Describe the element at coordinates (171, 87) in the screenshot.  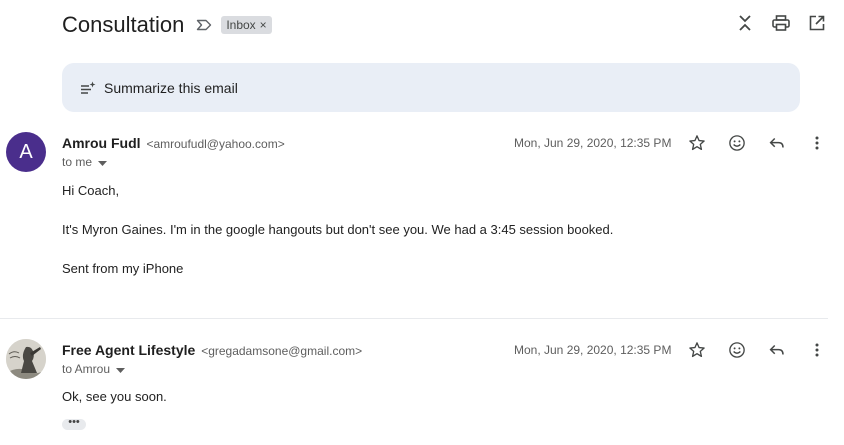
I see `summarize-label: Summarize this email` at that location.